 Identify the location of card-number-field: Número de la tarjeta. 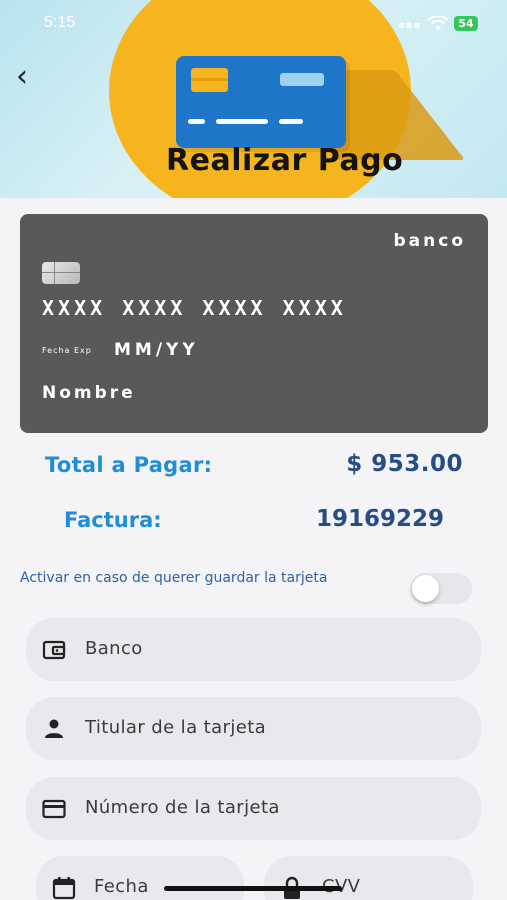
(253, 808).